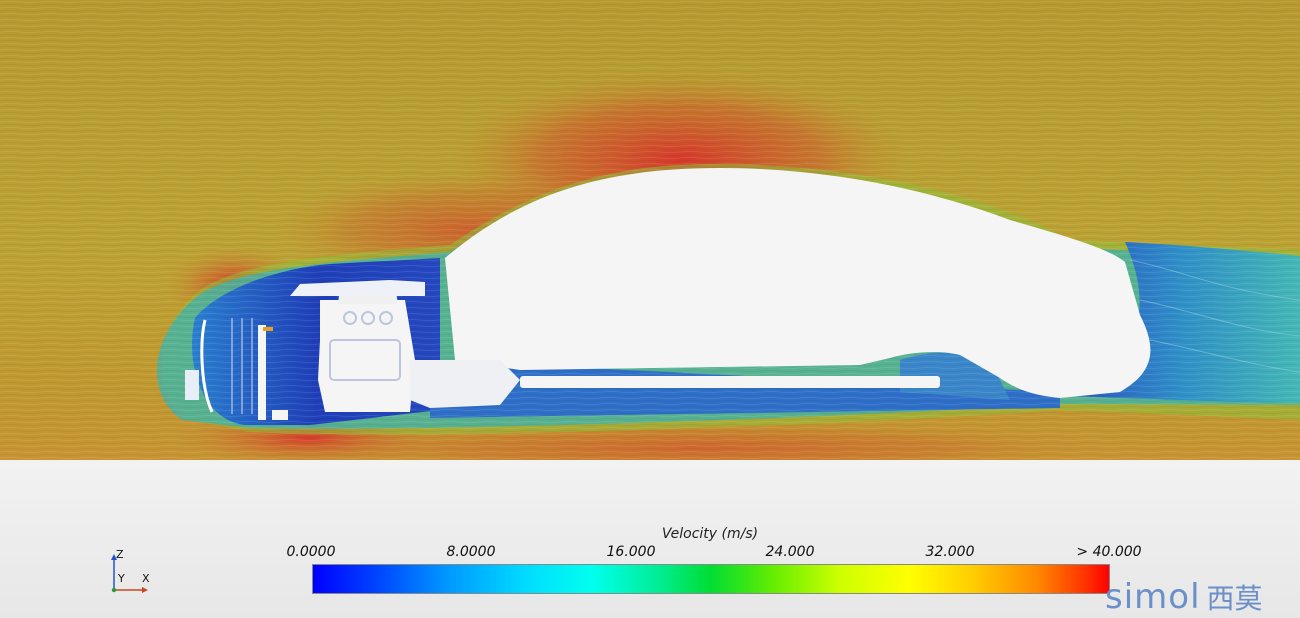 The height and width of the screenshot is (618, 1300). What do you see at coordinates (311, 552) in the screenshot?
I see `legend-tick: 0.0000` at bounding box center [311, 552].